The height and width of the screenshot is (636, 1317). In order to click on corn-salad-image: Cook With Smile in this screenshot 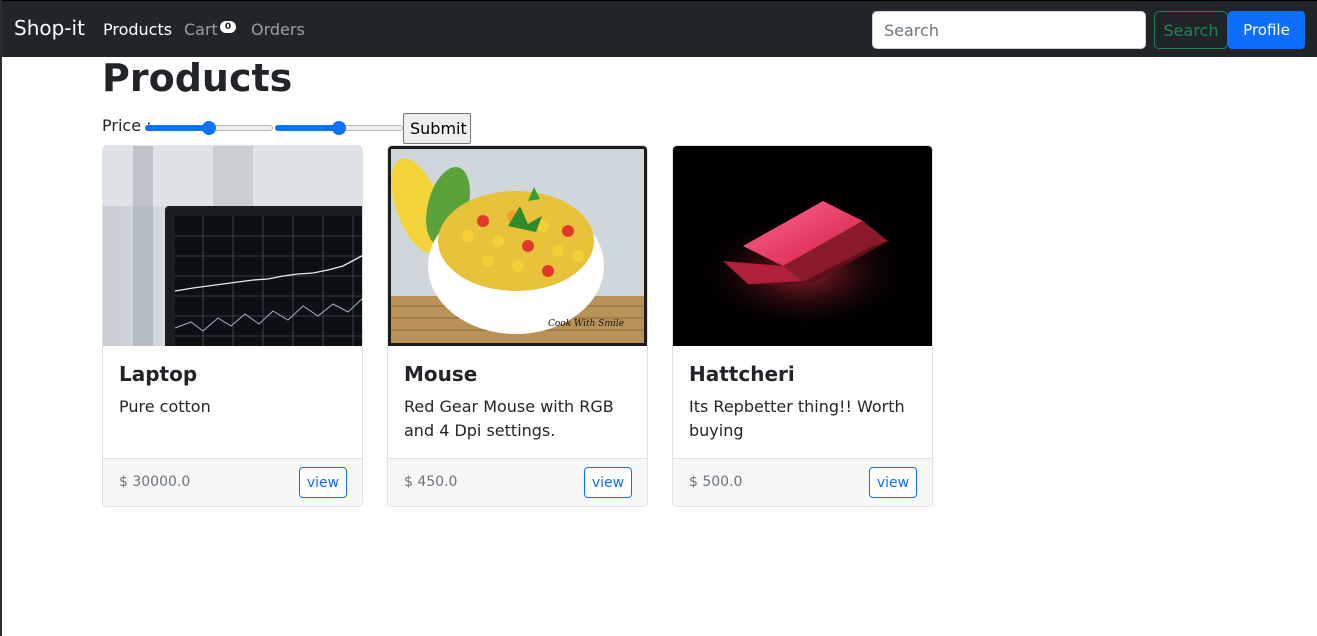, I will do `click(517, 246)`.